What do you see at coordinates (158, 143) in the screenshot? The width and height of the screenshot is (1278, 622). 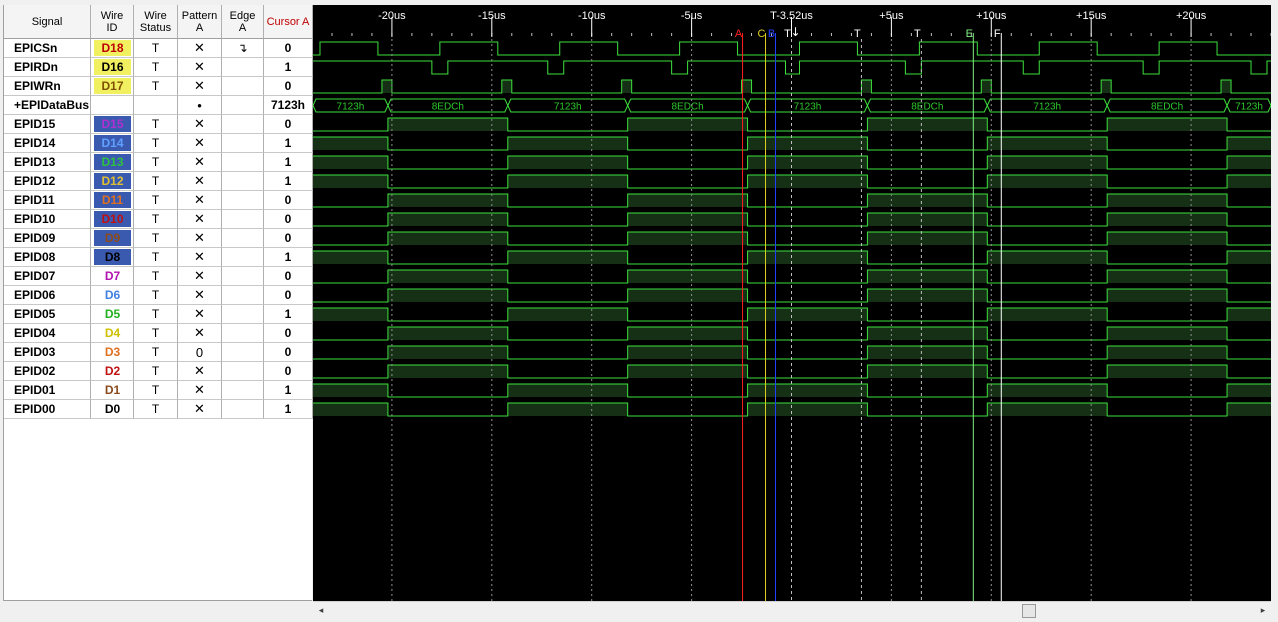 I see `signal-row: EPID14 D14 T ✕ 1` at bounding box center [158, 143].